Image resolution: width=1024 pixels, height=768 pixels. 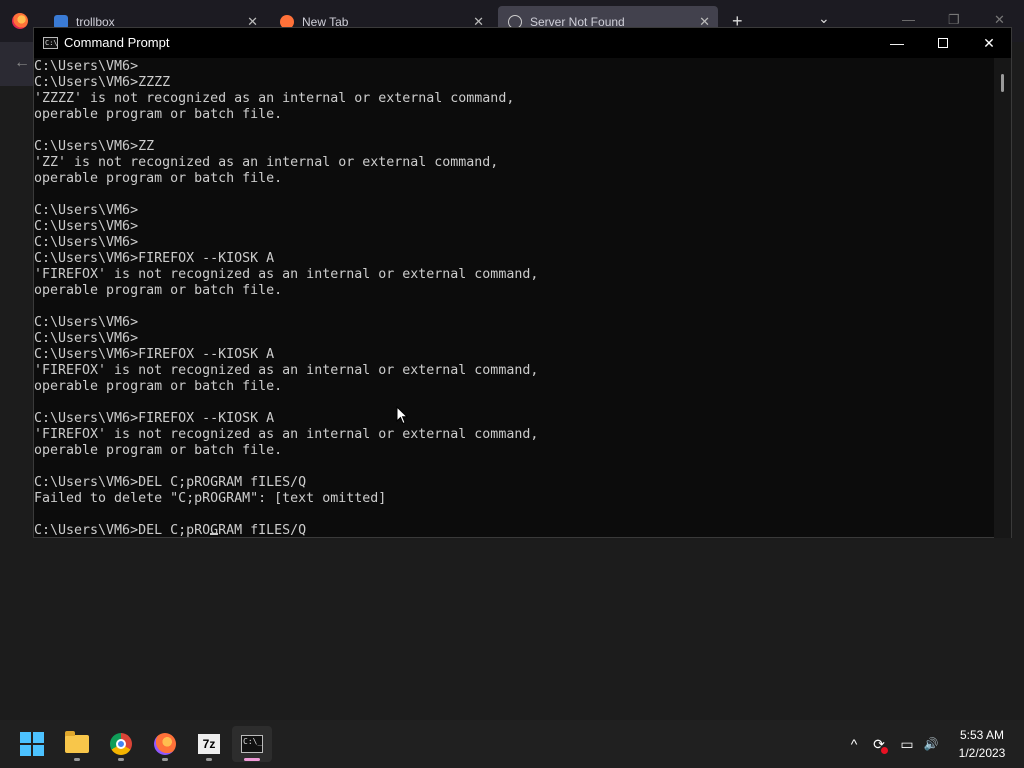 I want to click on maximize-button, so click(x=943, y=43).